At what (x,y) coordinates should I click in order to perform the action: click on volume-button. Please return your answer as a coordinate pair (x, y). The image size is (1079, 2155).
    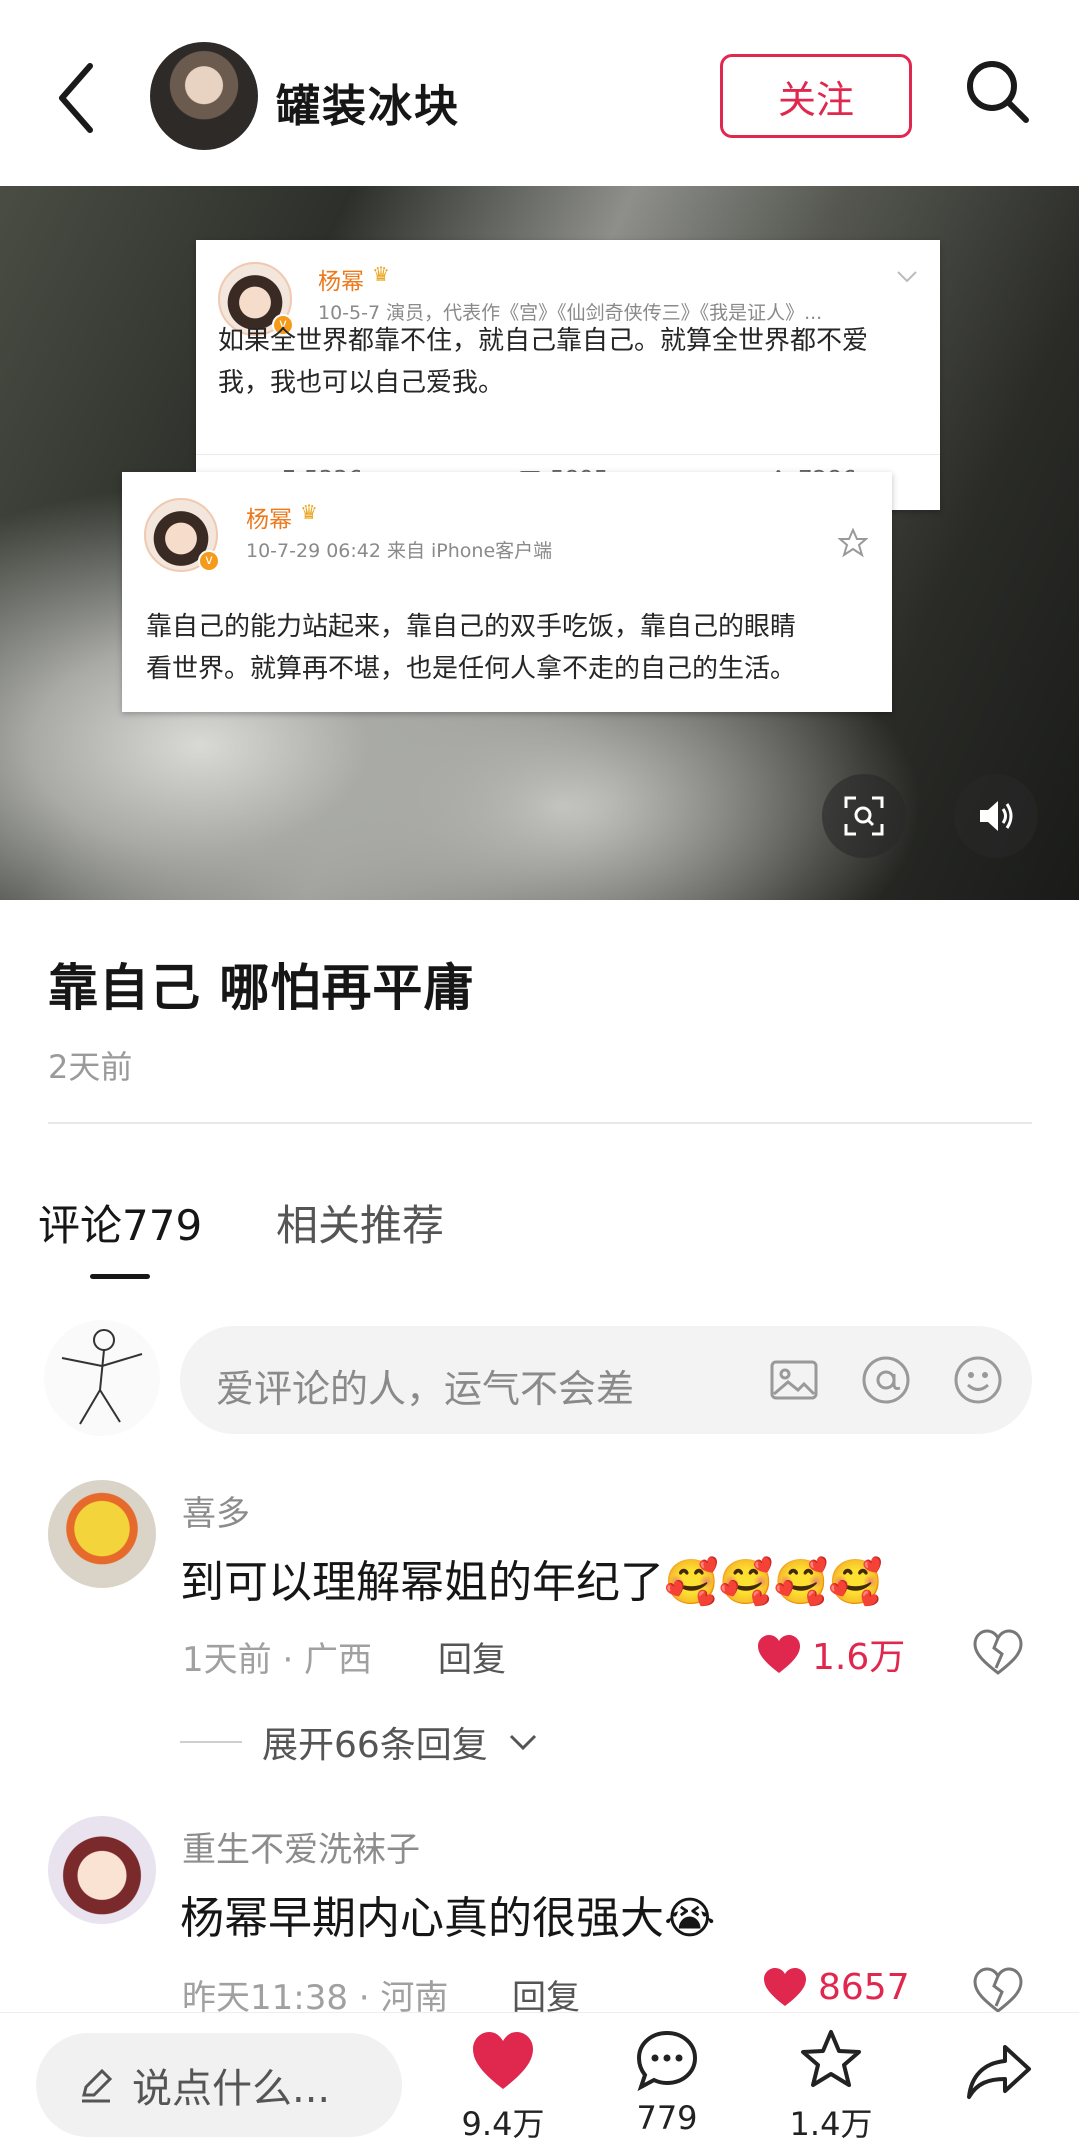
    Looking at the image, I should click on (996, 816).